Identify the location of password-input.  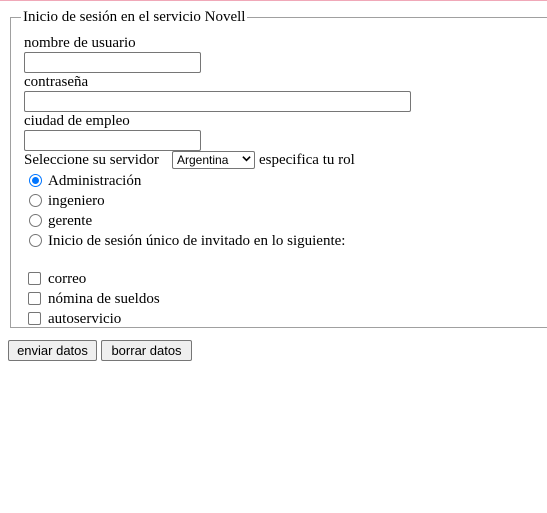
(217, 101).